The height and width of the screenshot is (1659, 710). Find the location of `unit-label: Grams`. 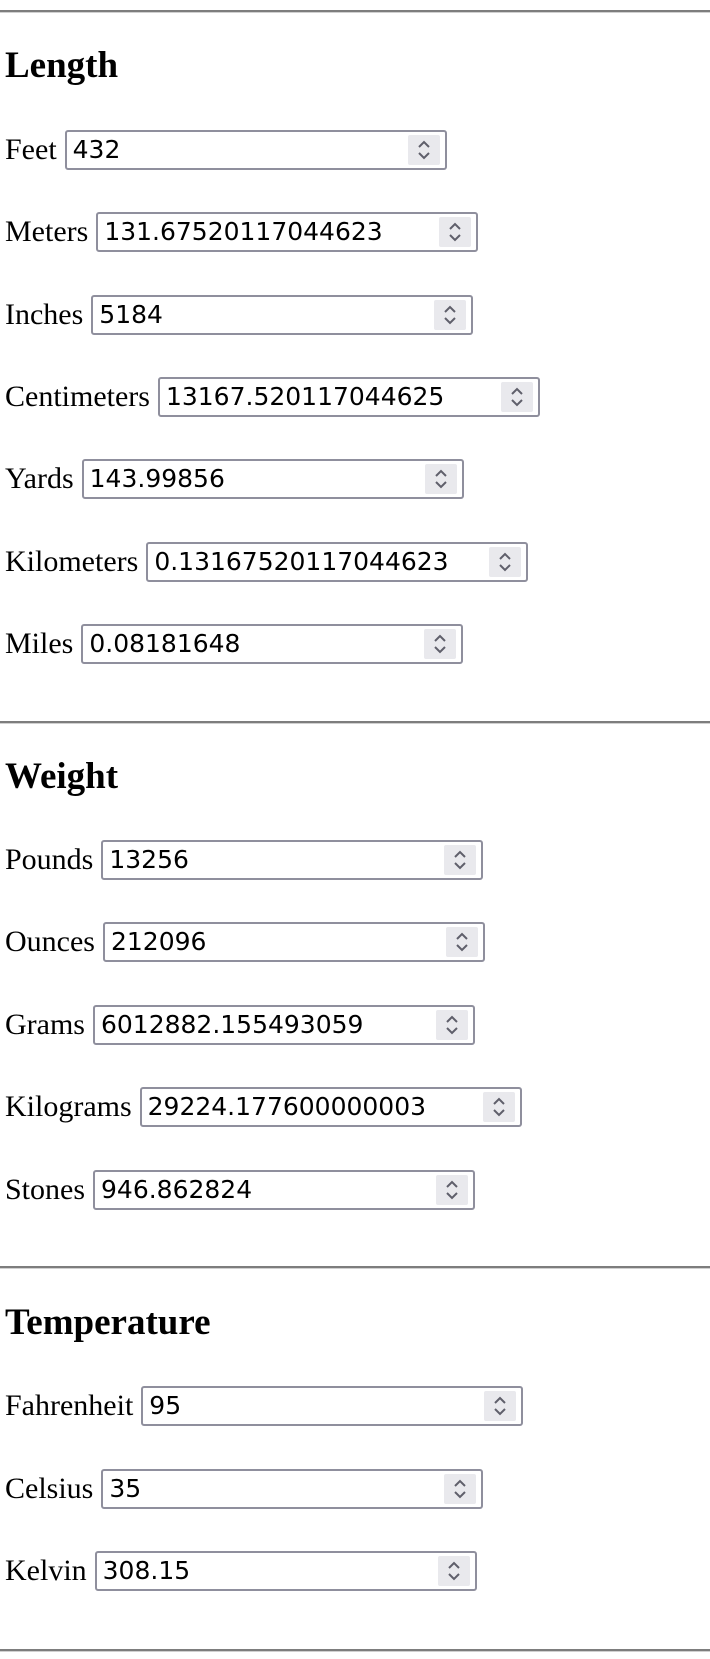

unit-label: Grams is located at coordinates (45, 1024).